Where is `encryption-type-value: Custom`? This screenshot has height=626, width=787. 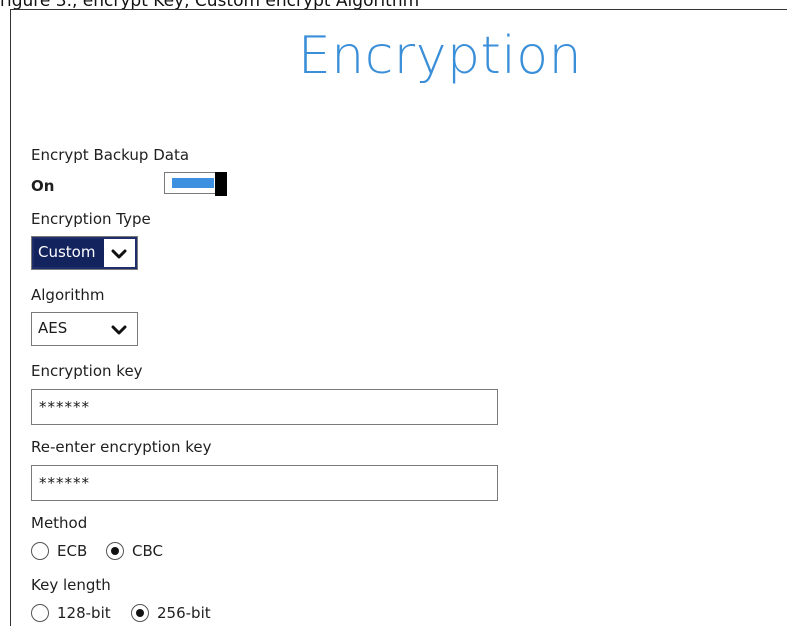 encryption-type-value: Custom is located at coordinates (67, 252).